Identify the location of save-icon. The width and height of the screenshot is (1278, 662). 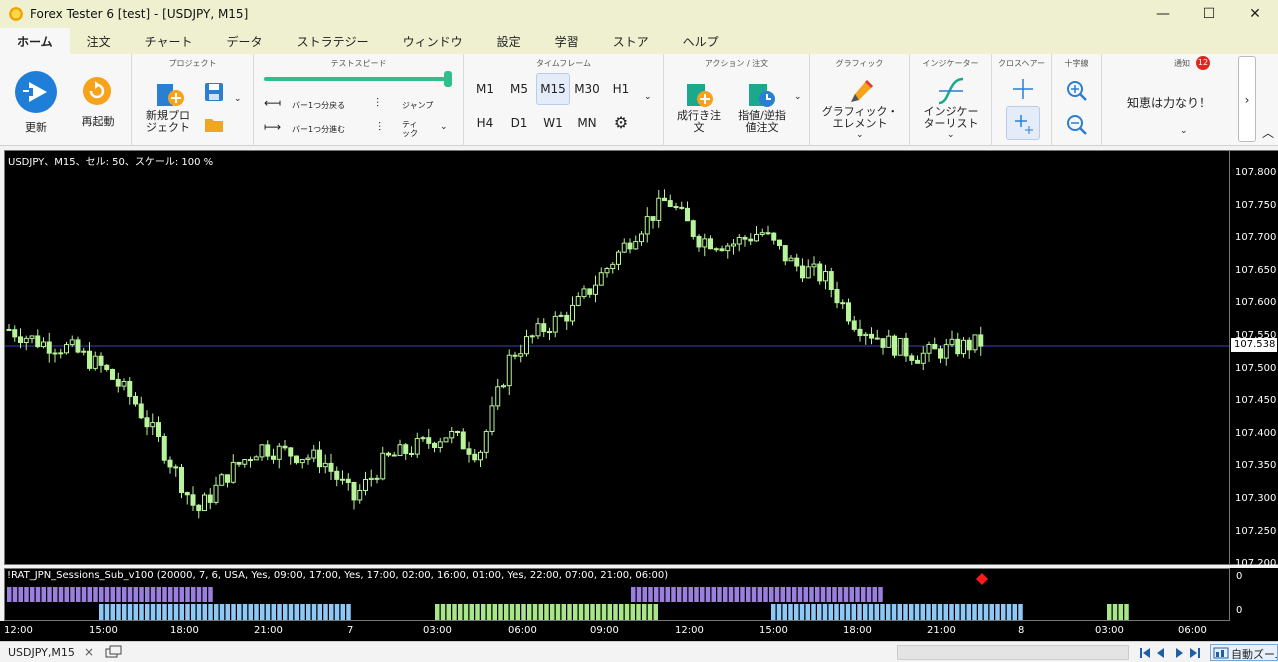
(214, 92).